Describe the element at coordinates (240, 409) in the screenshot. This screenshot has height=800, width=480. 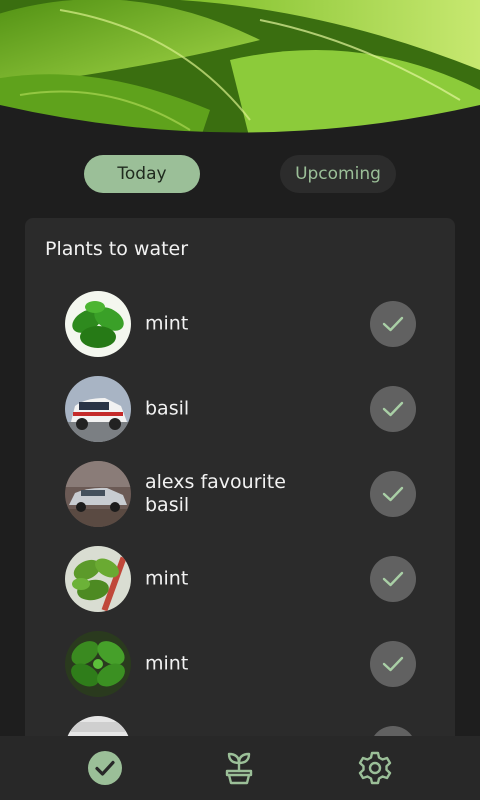
I see `plant-row: basil` at that location.